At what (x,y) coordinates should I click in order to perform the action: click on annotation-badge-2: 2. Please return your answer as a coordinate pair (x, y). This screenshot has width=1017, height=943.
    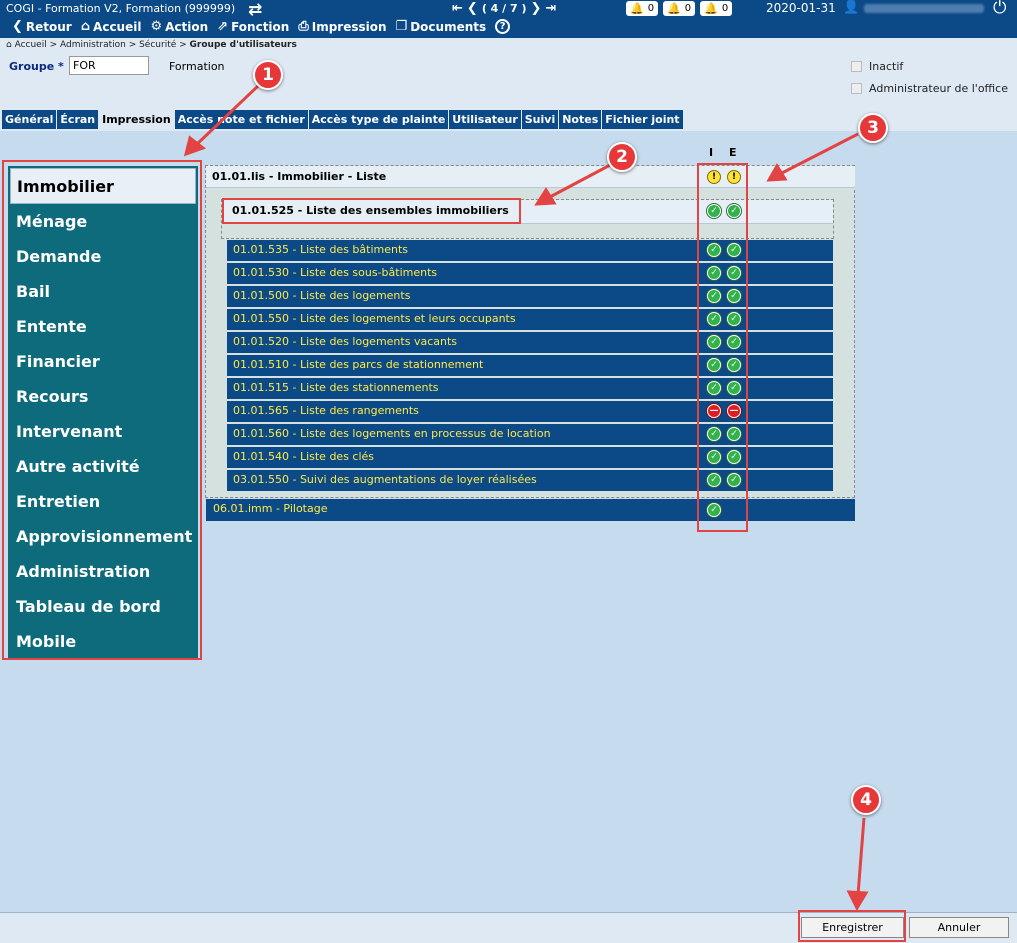
    Looking at the image, I should click on (622, 157).